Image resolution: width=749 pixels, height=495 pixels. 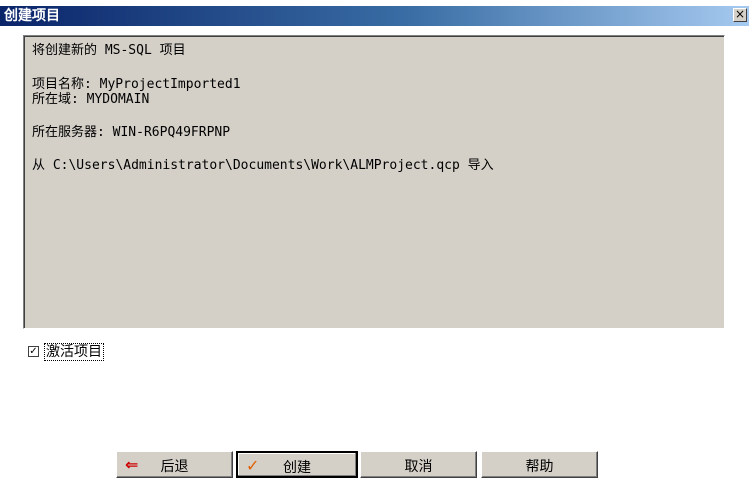 I want to click on window-title: 创建项目, so click(x=32, y=16).